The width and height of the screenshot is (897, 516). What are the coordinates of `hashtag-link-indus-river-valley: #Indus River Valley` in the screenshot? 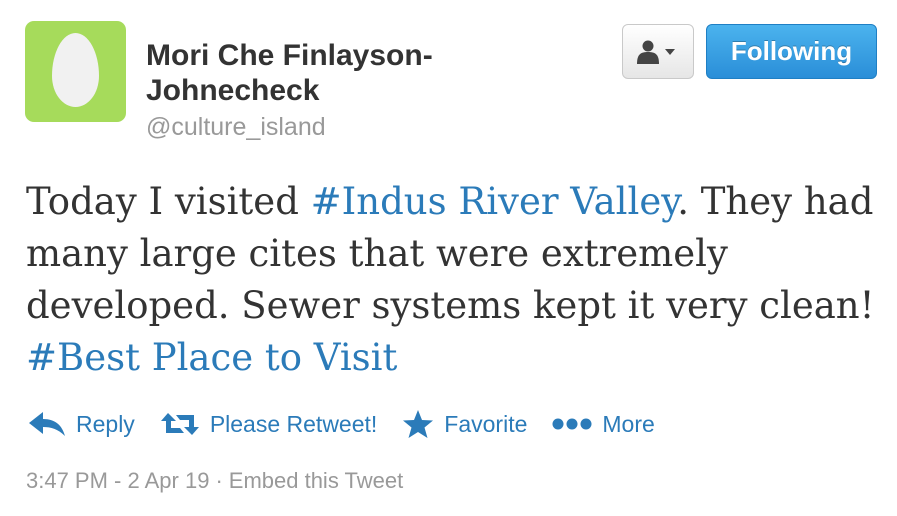 It's located at (494, 201).